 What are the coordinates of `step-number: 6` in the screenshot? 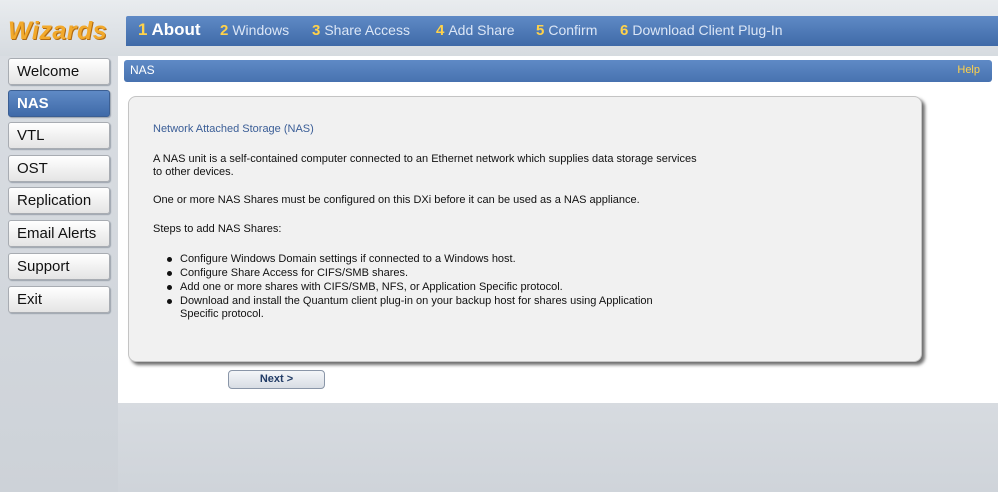 It's located at (624, 30).